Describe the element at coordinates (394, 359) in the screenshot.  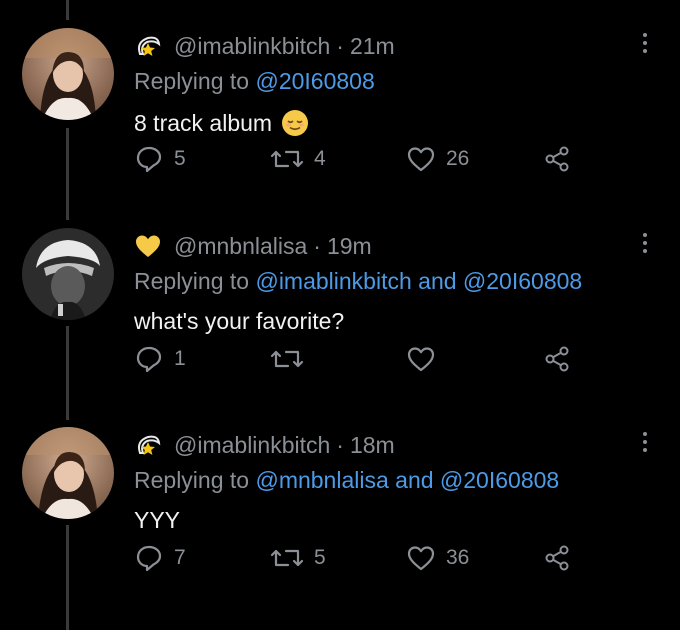
I see `tweet-actions: 1` at that location.